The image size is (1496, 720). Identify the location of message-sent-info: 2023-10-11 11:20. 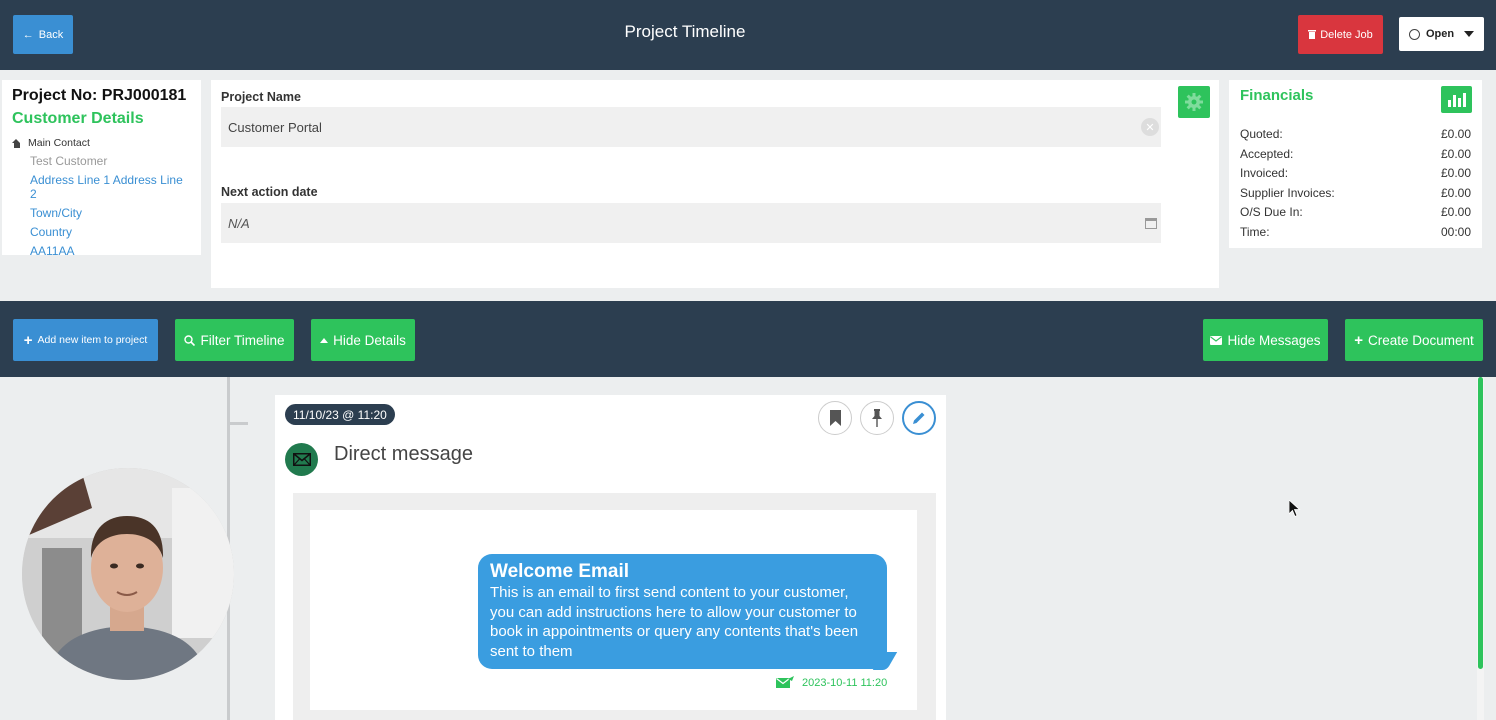
(831, 682).